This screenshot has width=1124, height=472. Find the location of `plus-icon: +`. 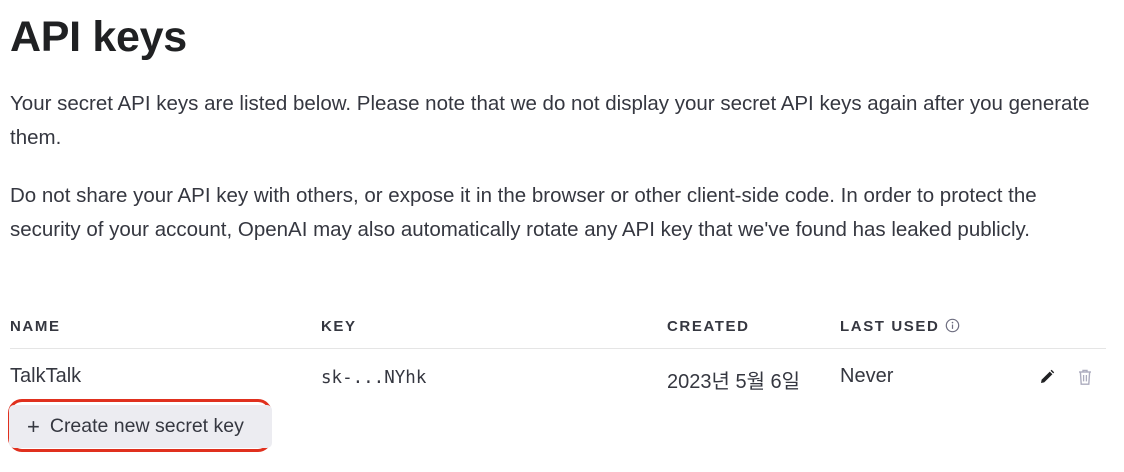

plus-icon: + is located at coordinates (33, 426).